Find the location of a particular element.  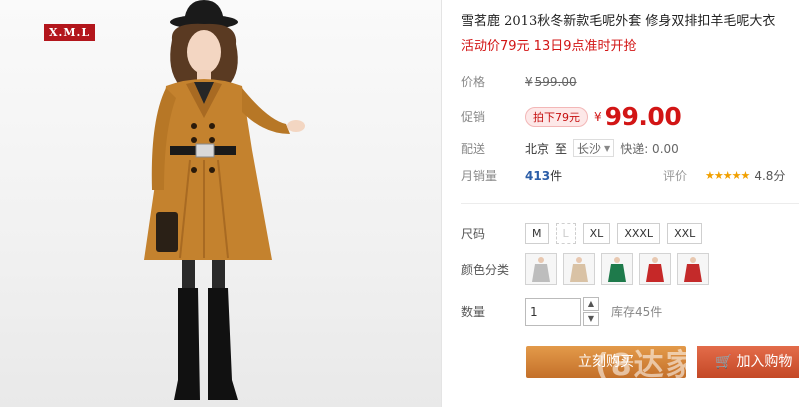

sale-price: 99.00 is located at coordinates (643, 116).